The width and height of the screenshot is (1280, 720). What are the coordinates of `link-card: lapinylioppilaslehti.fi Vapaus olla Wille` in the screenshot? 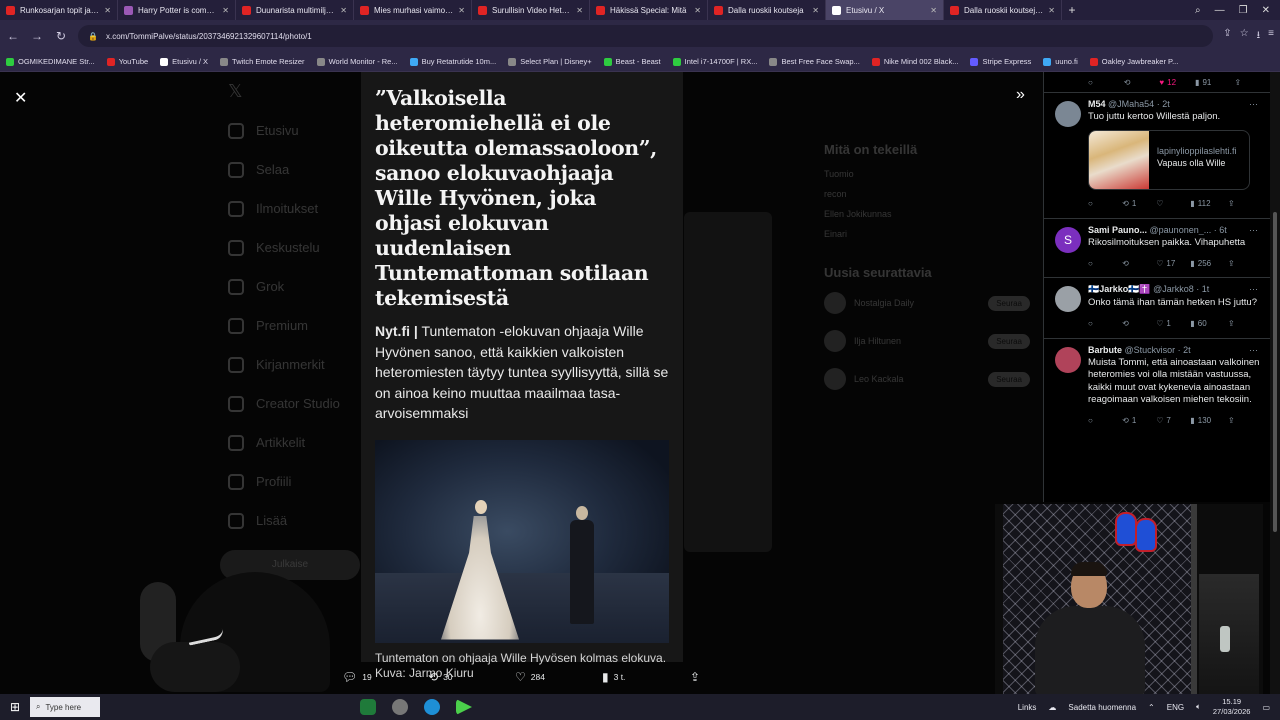 It's located at (1169, 159).